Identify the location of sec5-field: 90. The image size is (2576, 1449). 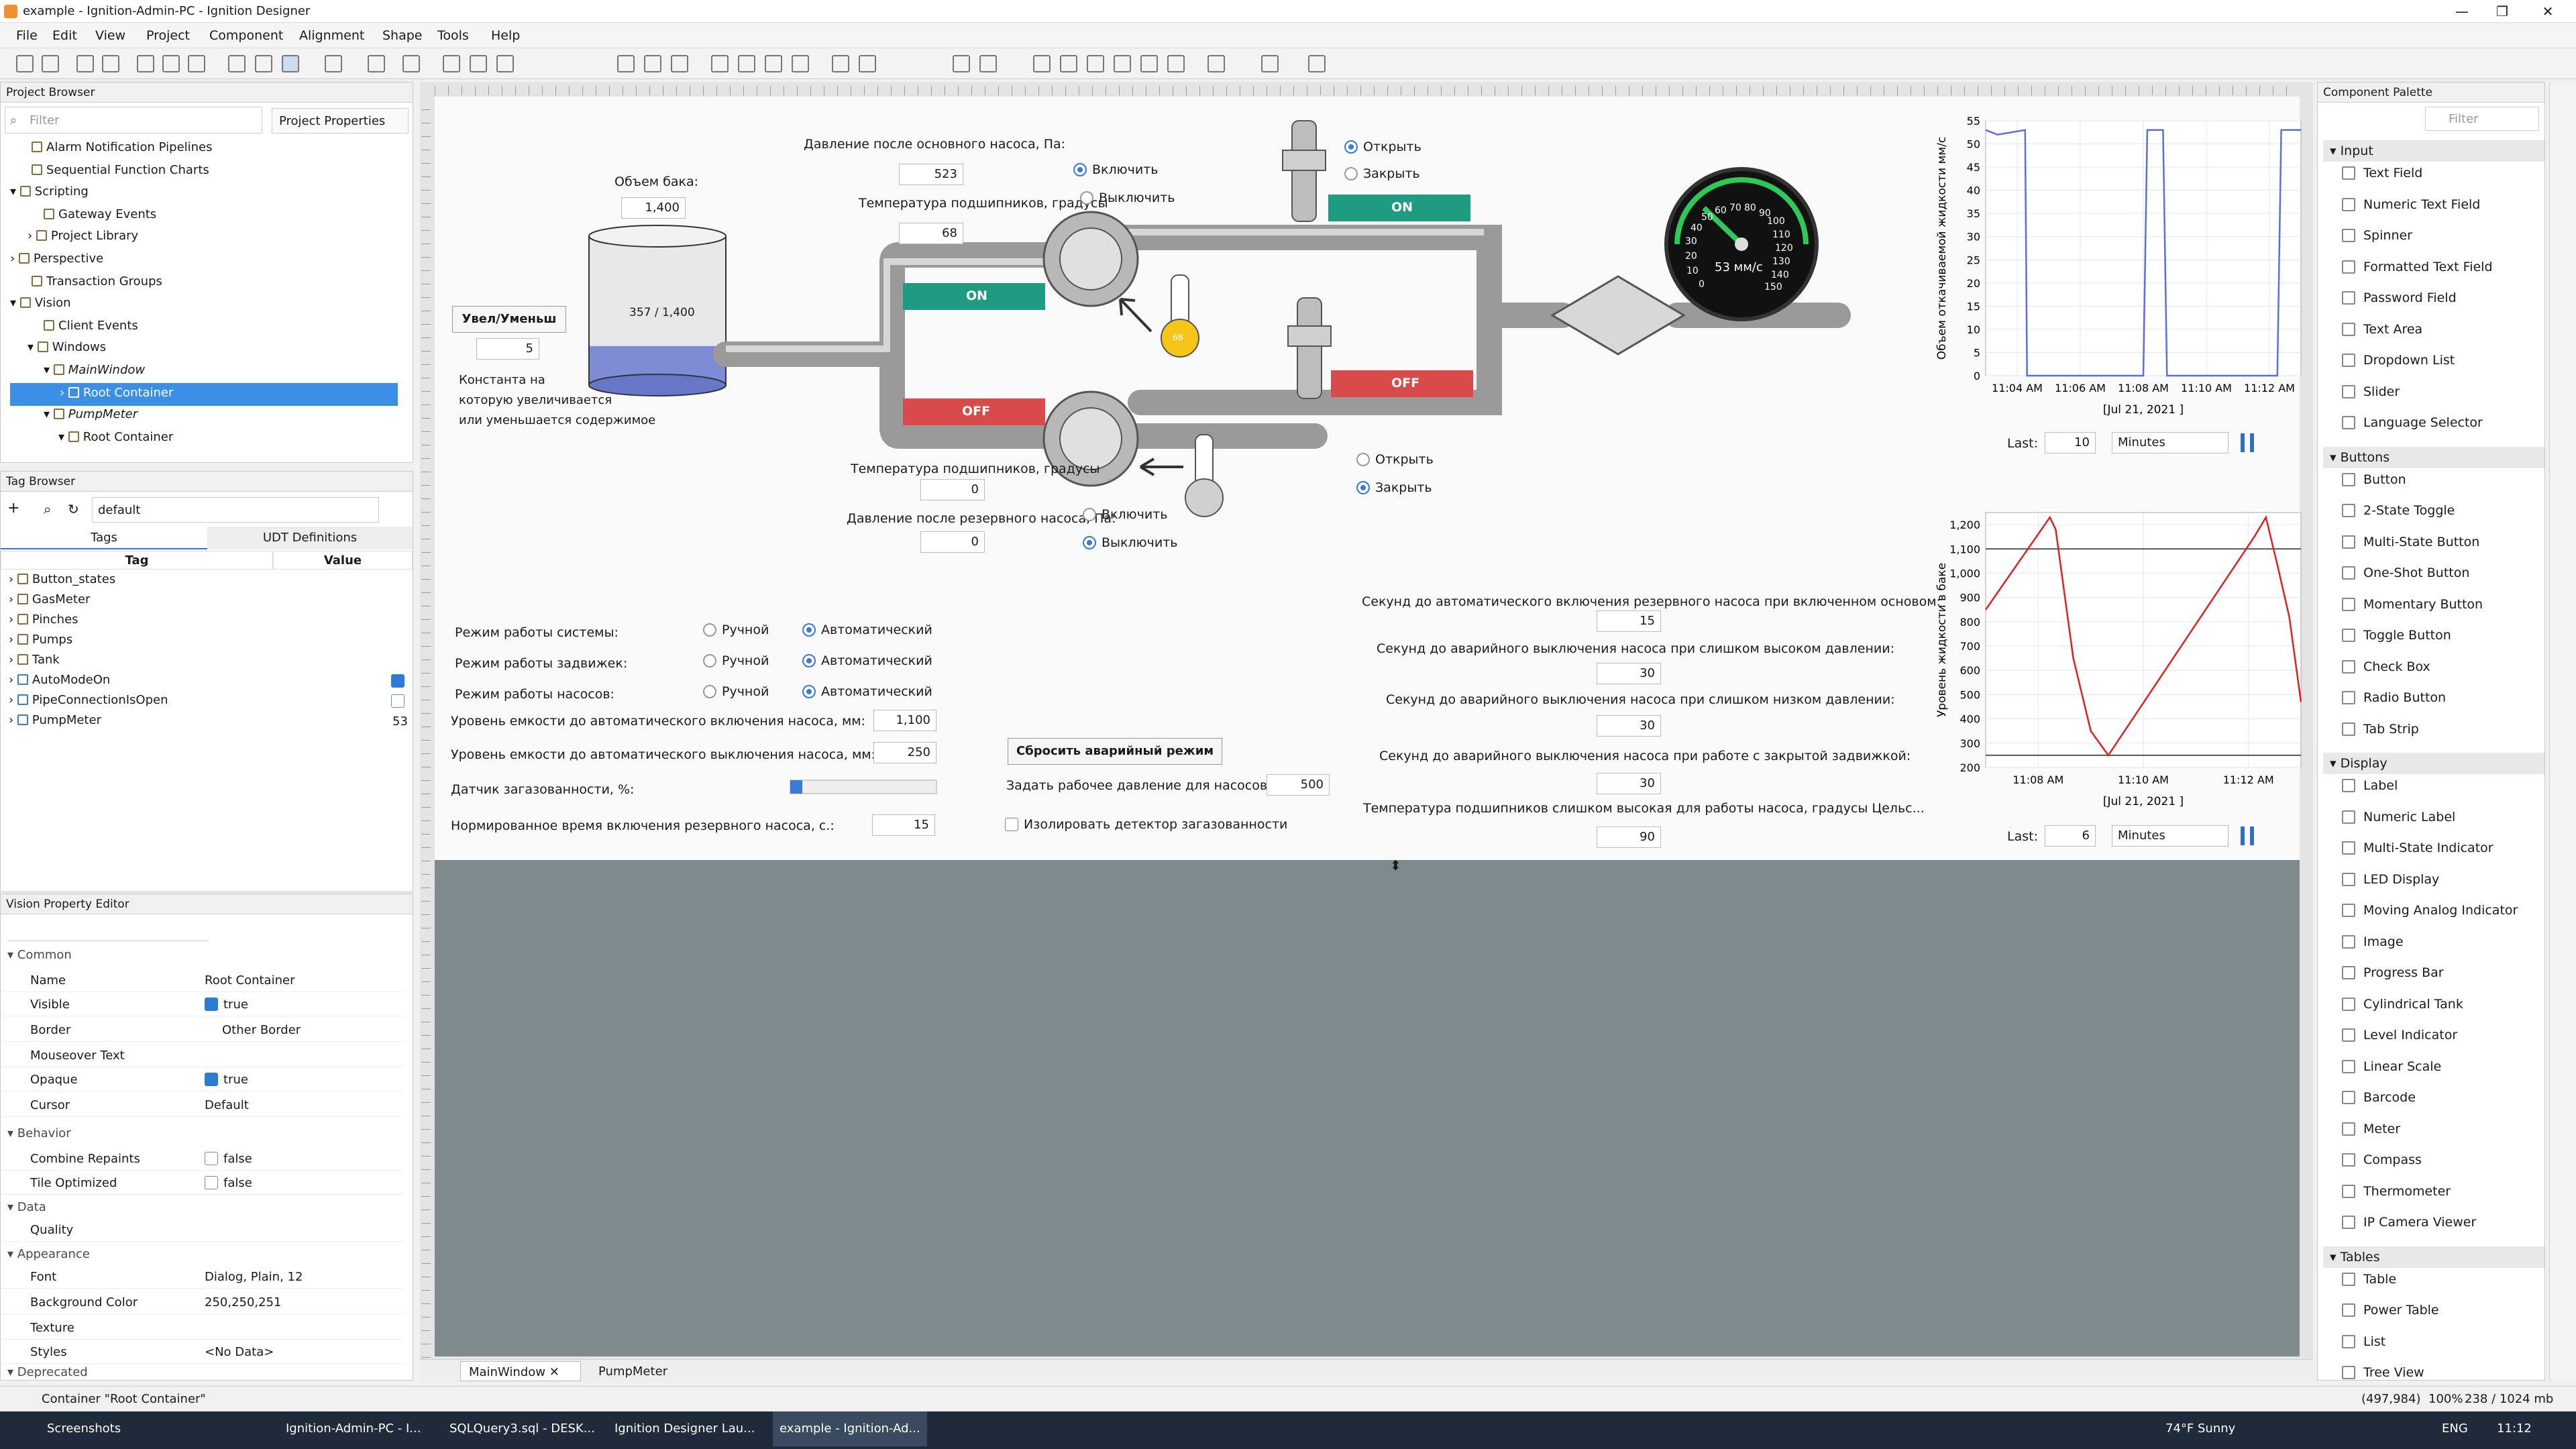
(1629, 837).